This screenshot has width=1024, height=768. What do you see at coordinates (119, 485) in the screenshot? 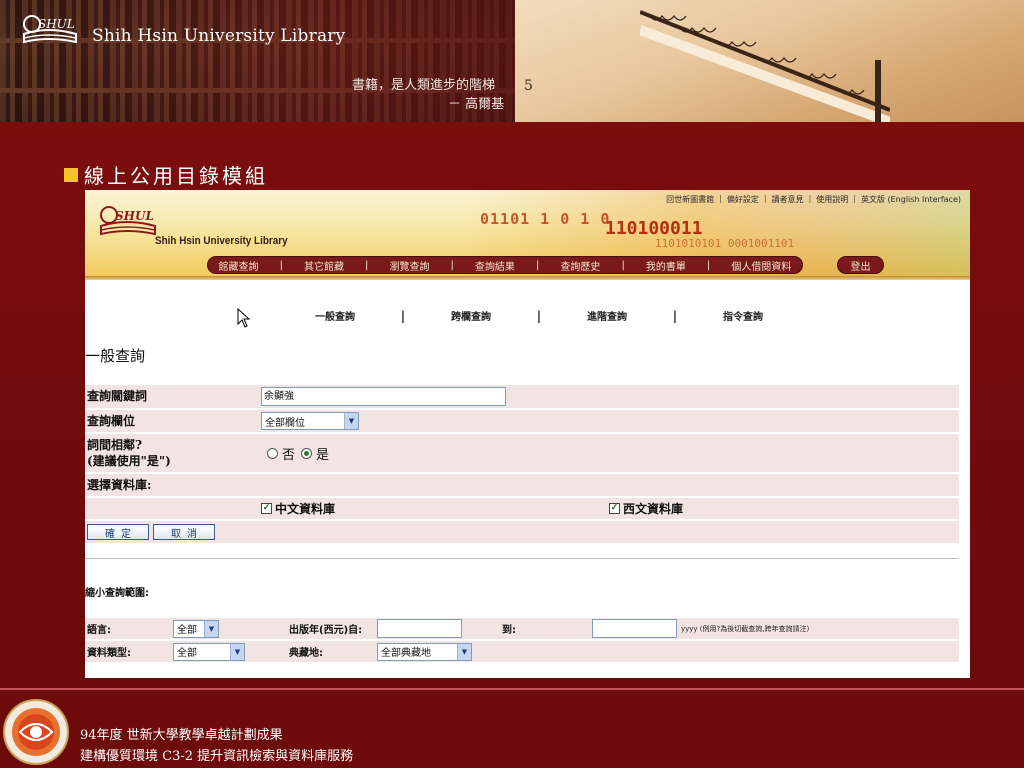
I see `database-label: 選擇資料庫:` at bounding box center [119, 485].